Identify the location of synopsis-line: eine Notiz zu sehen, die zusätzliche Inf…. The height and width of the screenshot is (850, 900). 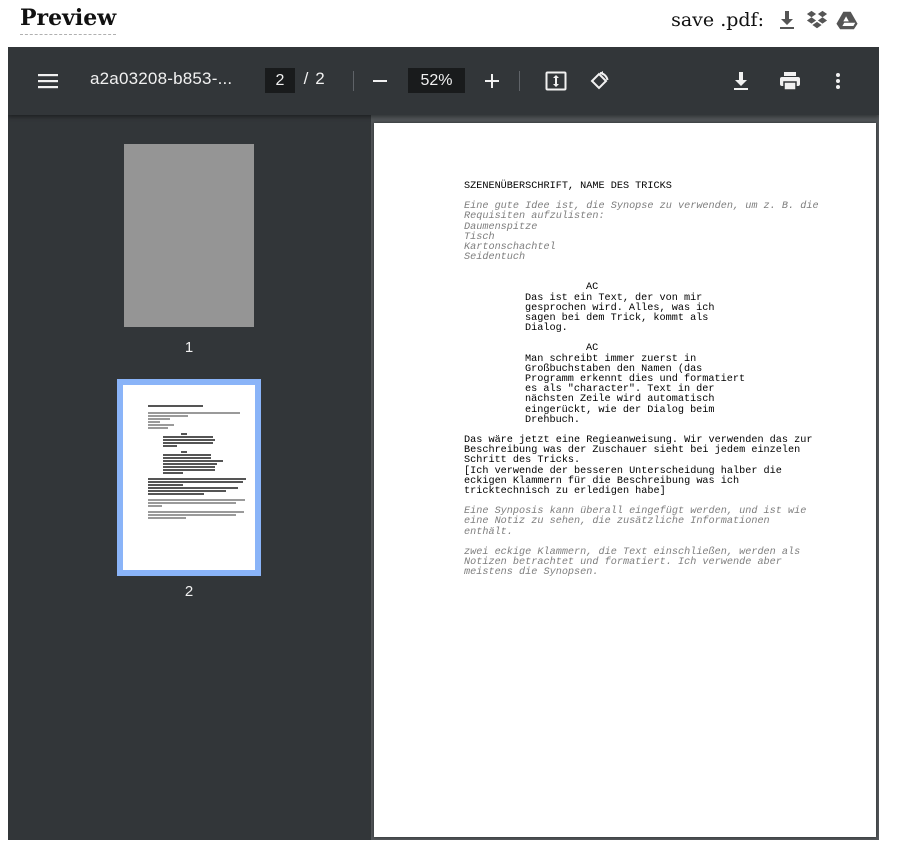
(617, 522).